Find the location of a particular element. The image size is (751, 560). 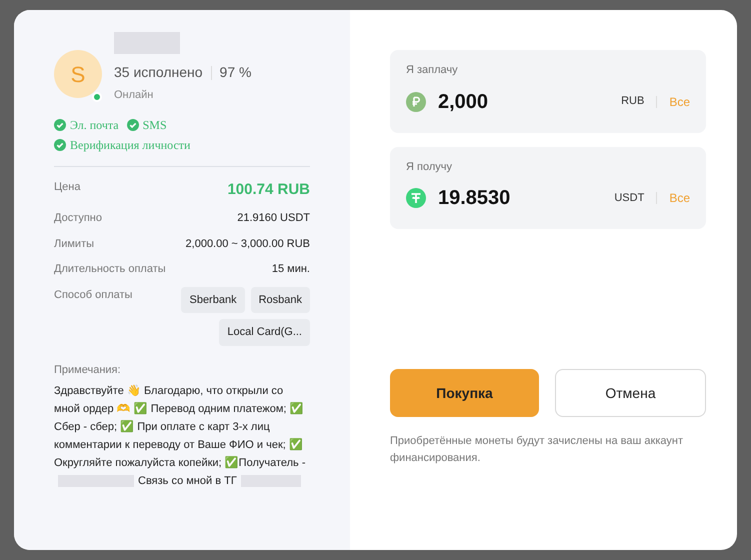

online-status: Онлайн is located at coordinates (134, 95).